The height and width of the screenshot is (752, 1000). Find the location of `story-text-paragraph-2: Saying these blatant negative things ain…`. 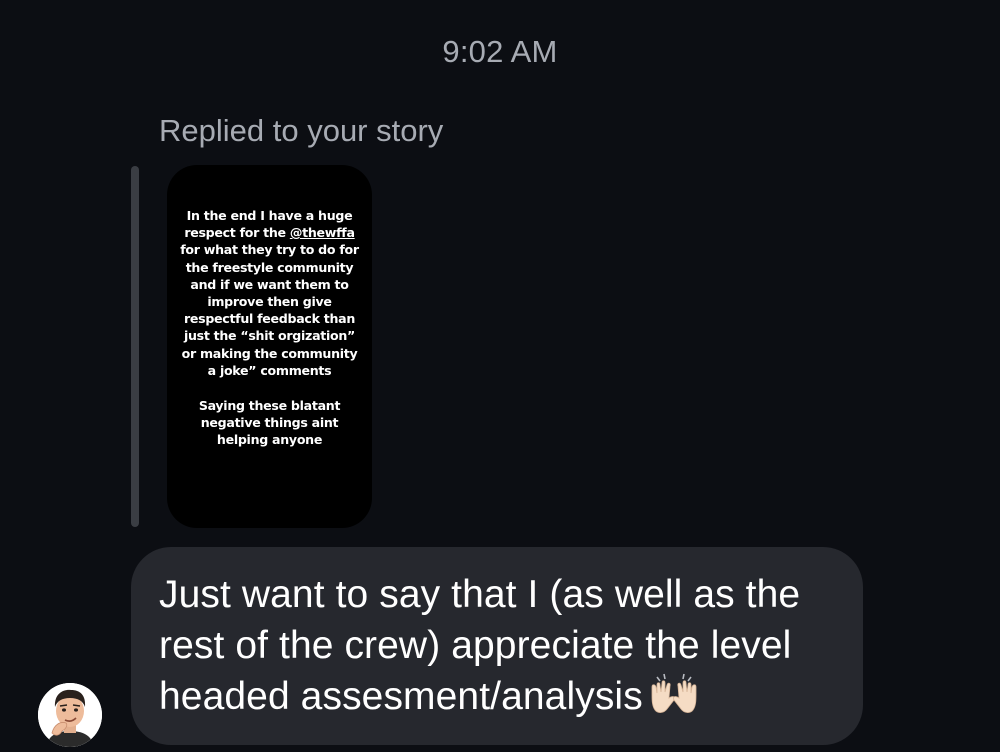

story-text-paragraph-2: Saying these blatant negative things ain… is located at coordinates (269, 423).